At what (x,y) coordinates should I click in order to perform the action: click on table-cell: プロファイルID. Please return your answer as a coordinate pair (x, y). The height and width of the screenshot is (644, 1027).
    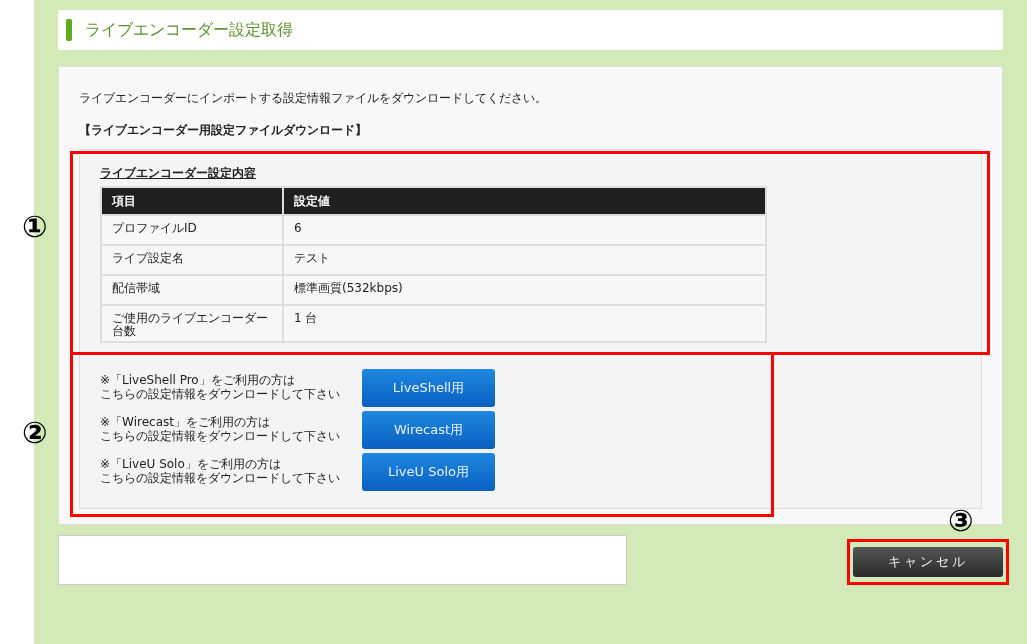
    Looking at the image, I should click on (192, 230).